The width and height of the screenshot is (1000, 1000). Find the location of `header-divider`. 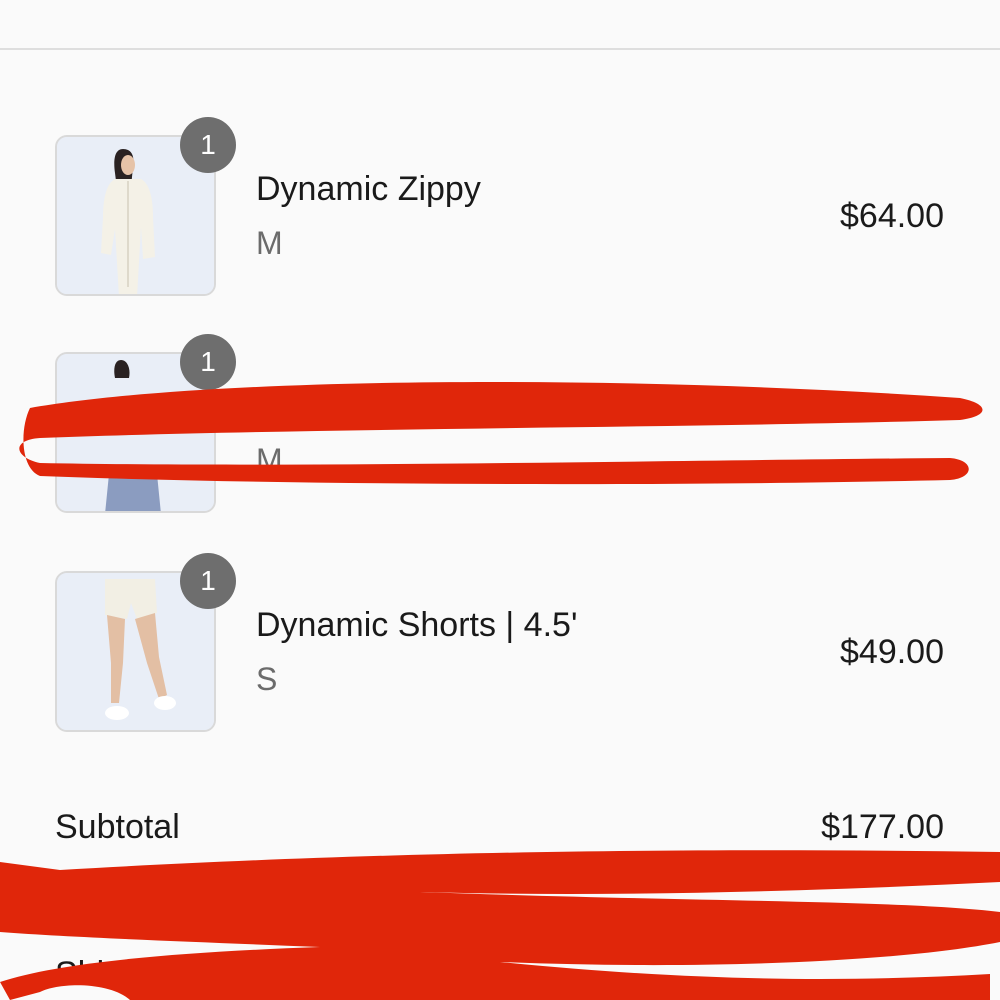

header-divider is located at coordinates (500, 49).